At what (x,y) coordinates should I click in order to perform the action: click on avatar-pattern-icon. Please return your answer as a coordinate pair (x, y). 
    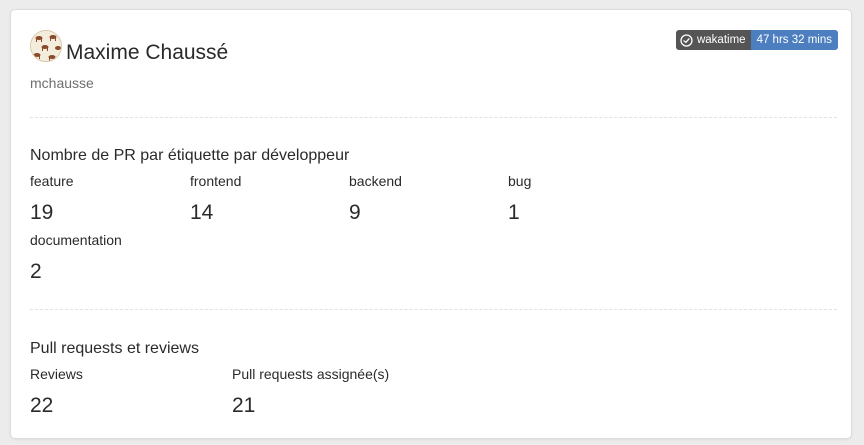
    Looking at the image, I should click on (46, 46).